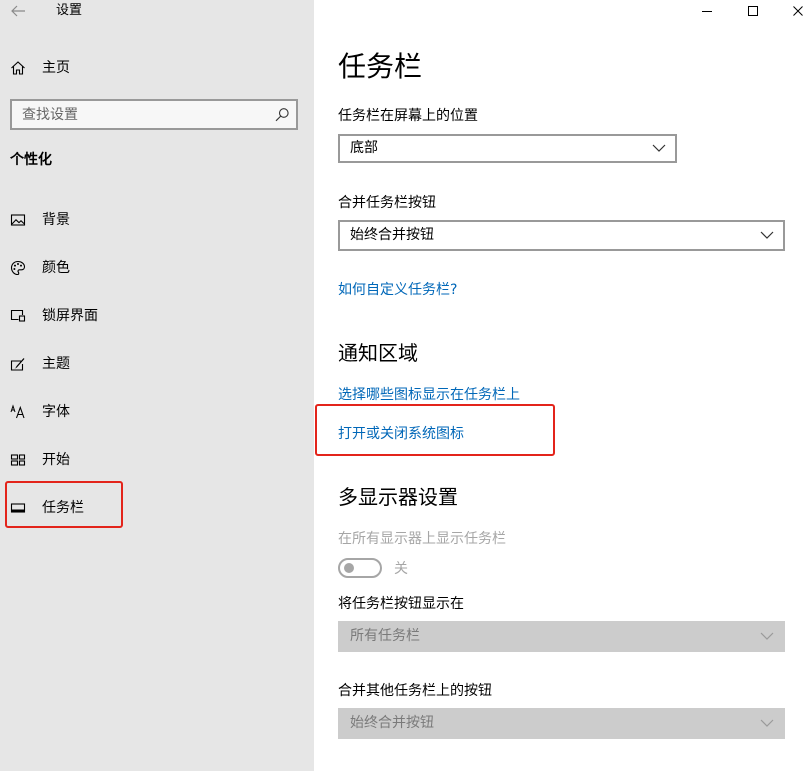 The image size is (811, 771). Describe the element at coordinates (282, 115) in the screenshot. I see `search-icon` at that location.